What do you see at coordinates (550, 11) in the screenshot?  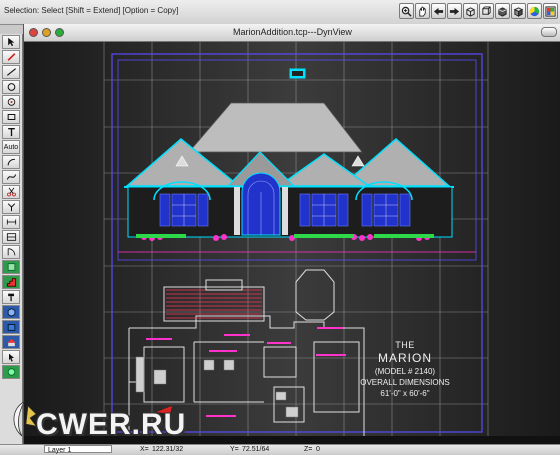 I see `palette-icon` at bounding box center [550, 11].